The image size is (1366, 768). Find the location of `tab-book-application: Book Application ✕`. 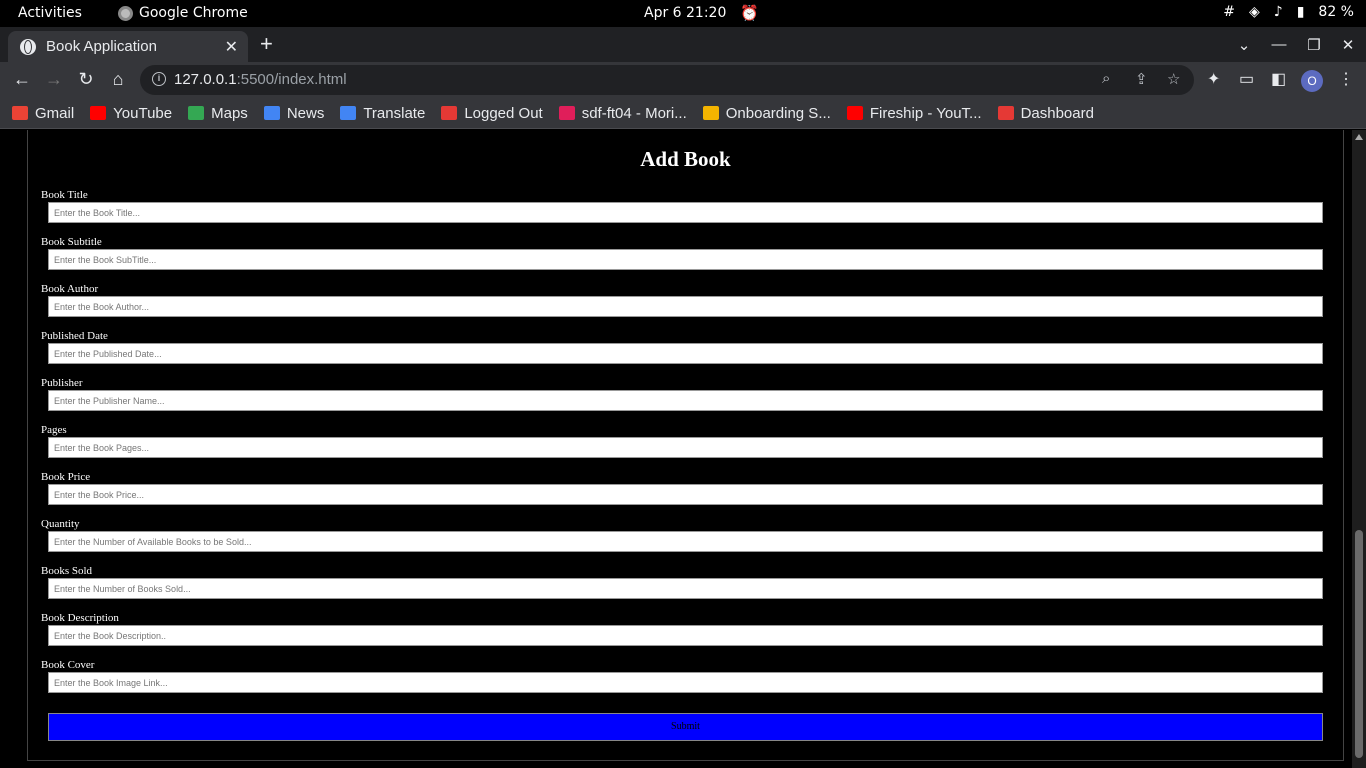

tab-book-application: Book Application ✕ is located at coordinates (128, 46).